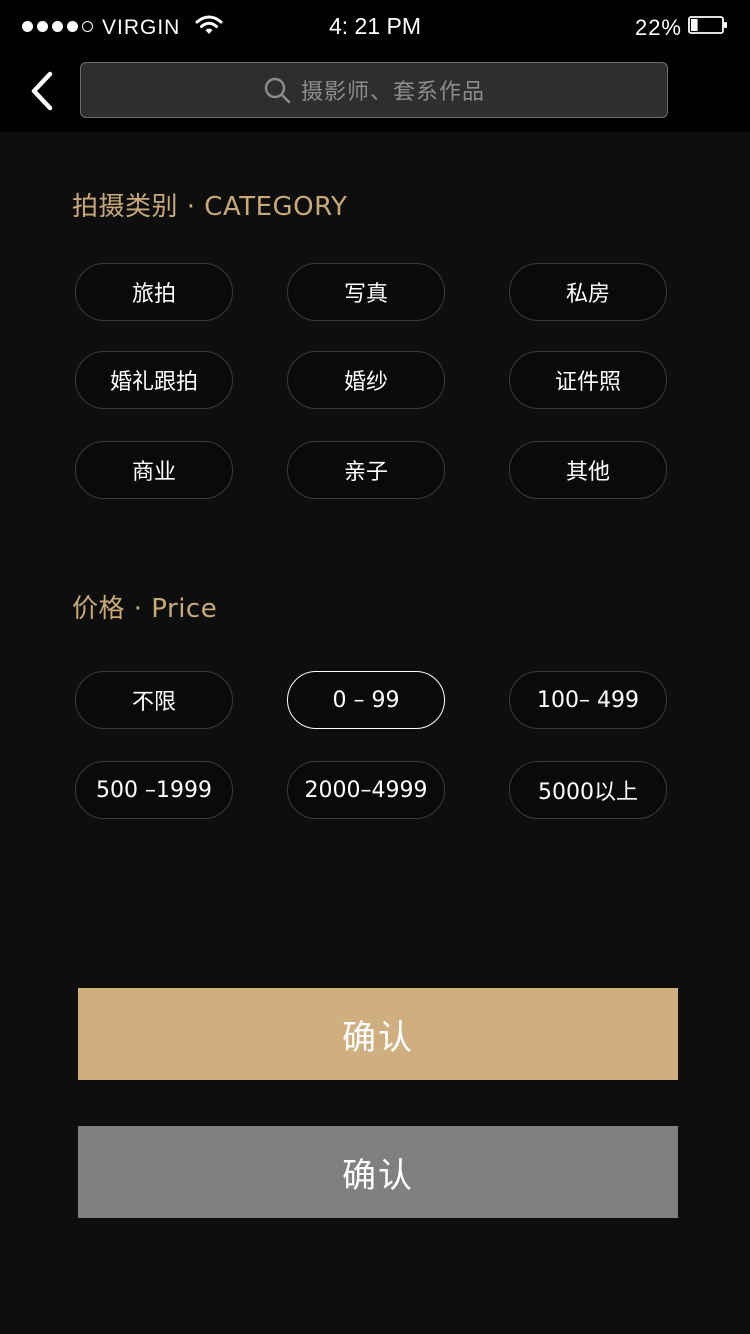 The height and width of the screenshot is (1334, 750). Describe the element at coordinates (392, 92) in the screenshot. I see `search-placeholder: 摄影师、套系作品` at that location.